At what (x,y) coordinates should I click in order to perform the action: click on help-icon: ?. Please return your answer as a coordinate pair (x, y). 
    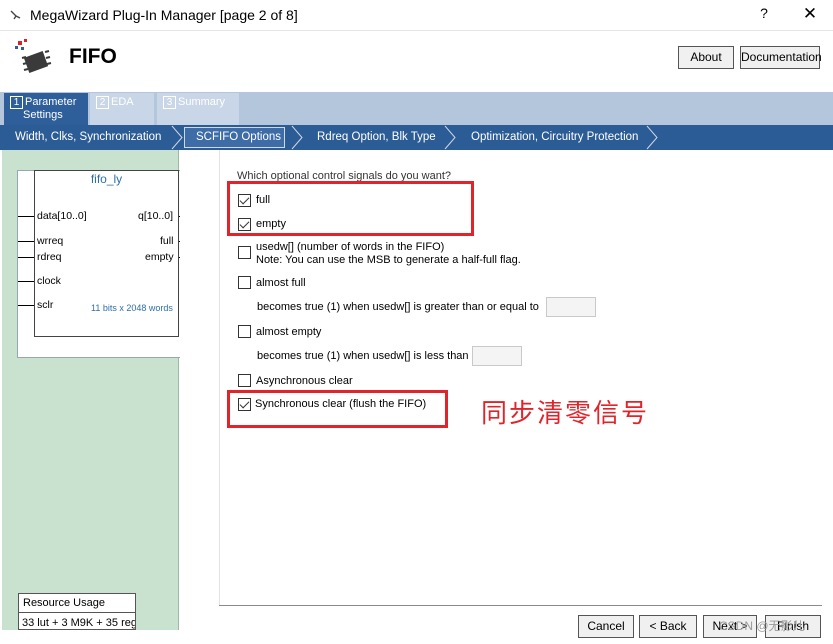
    Looking at the image, I should click on (764, 15).